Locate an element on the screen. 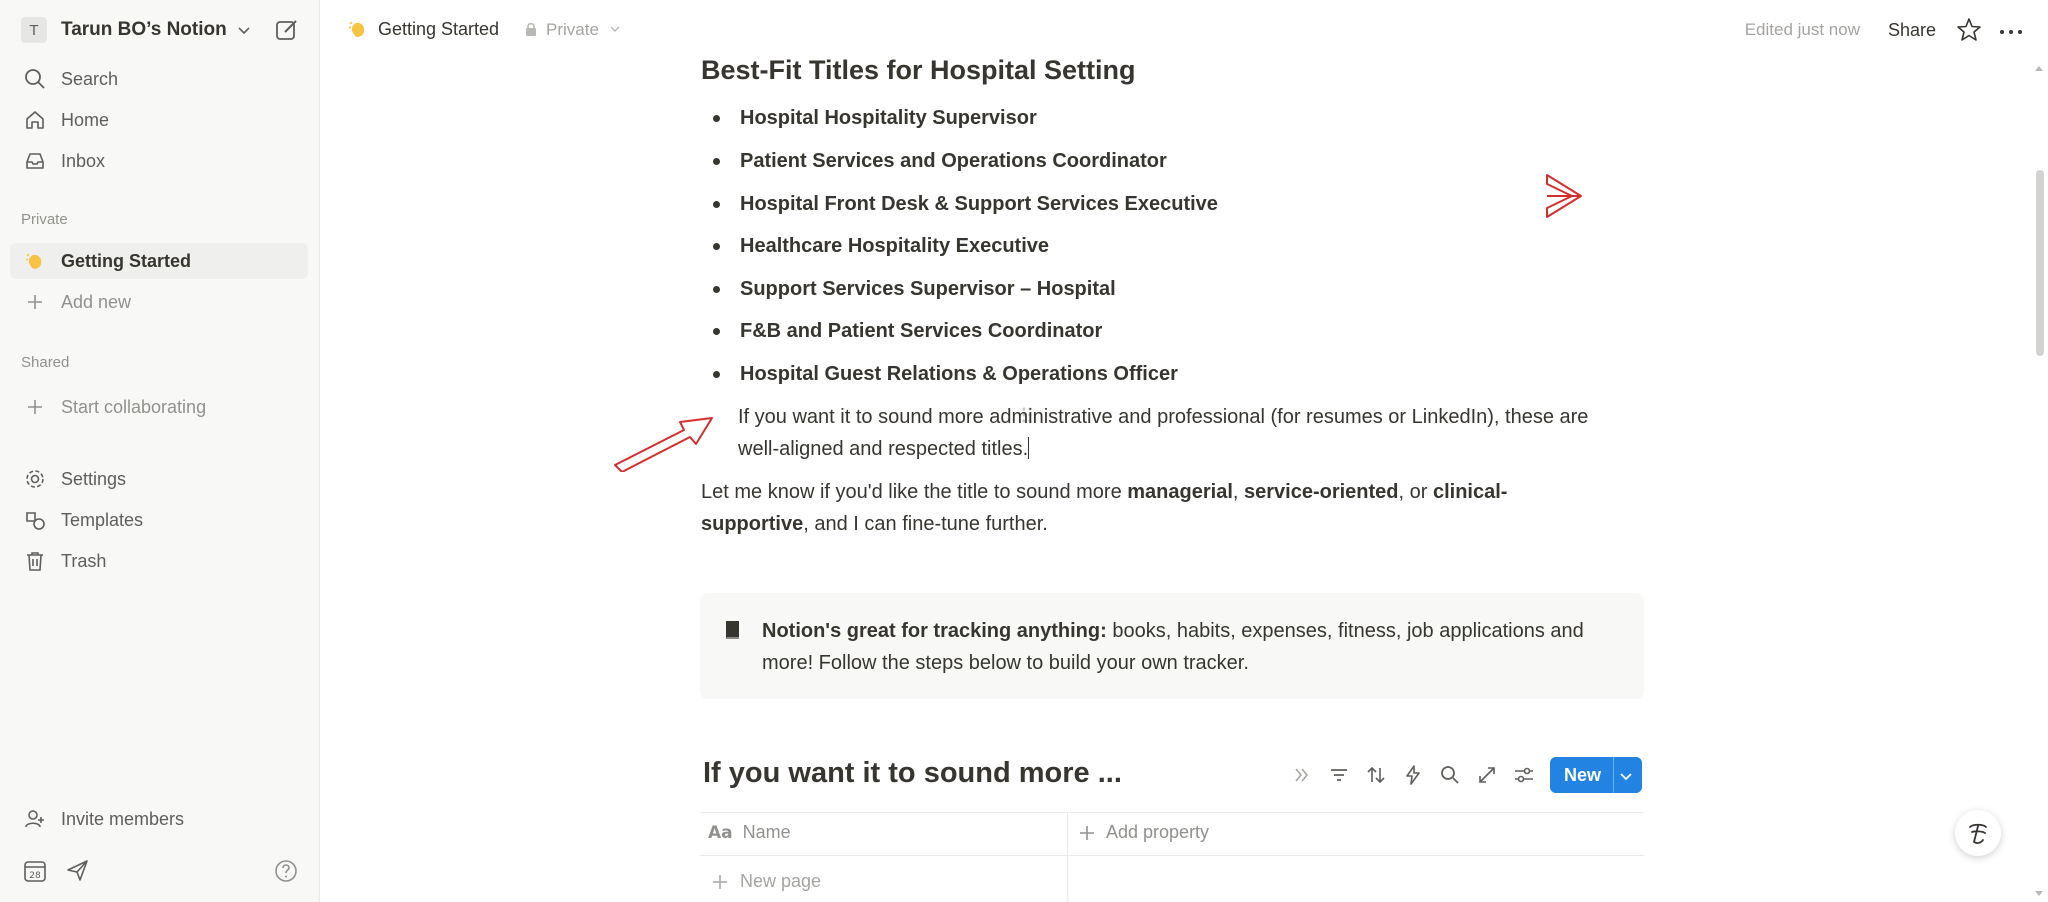  search-icon is located at coordinates (1450, 775).